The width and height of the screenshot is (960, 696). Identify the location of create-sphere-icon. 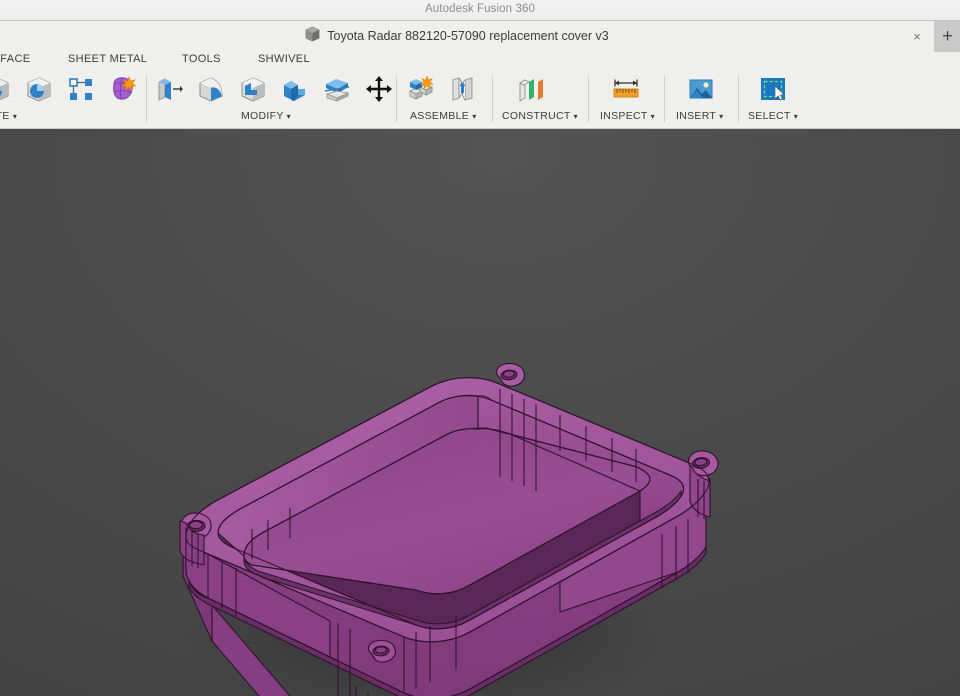
(6, 91).